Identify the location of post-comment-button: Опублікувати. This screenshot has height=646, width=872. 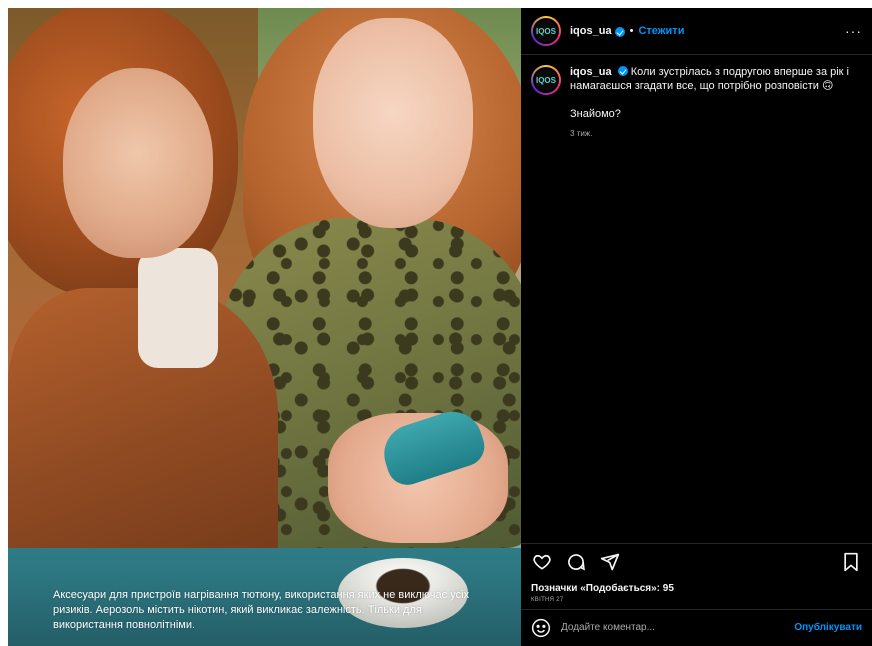
(828, 627).